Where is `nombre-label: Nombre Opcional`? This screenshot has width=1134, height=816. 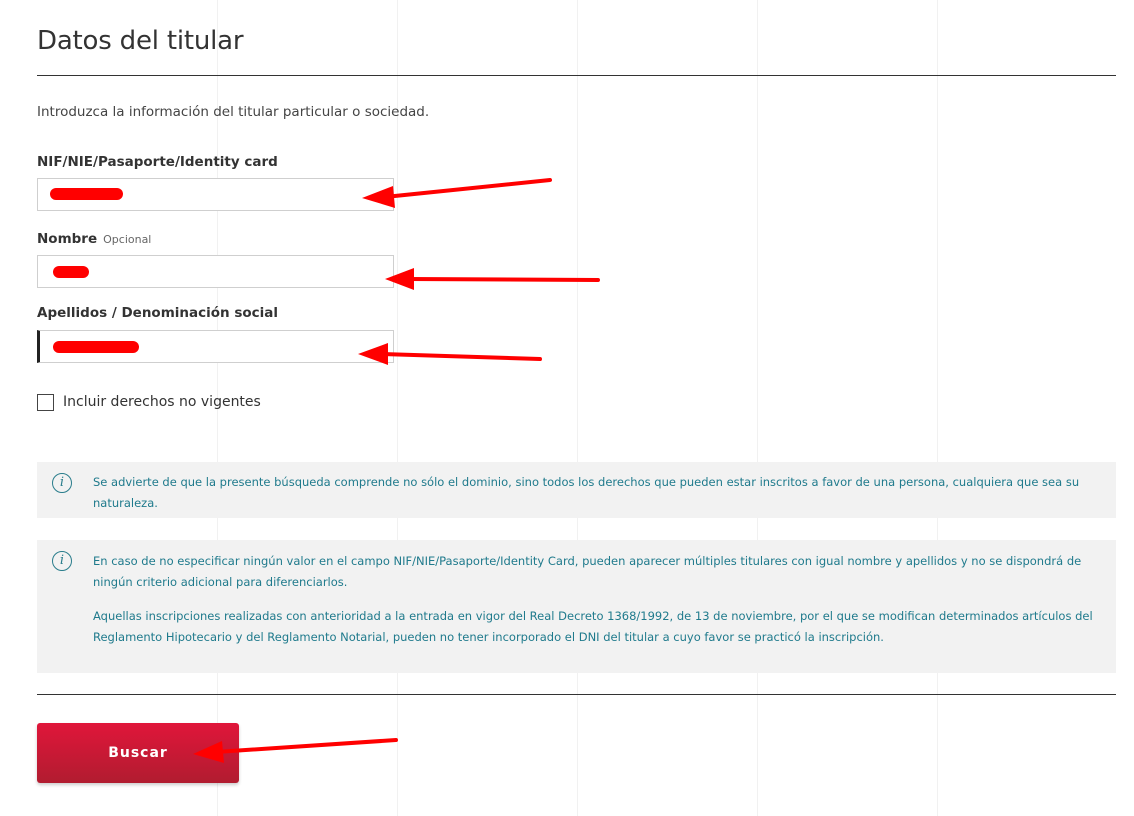 nombre-label: Nombre Opcional is located at coordinates (94, 239).